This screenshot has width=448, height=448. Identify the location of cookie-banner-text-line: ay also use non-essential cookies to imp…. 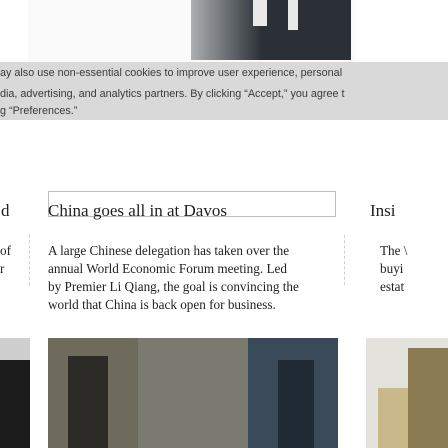
(171, 73).